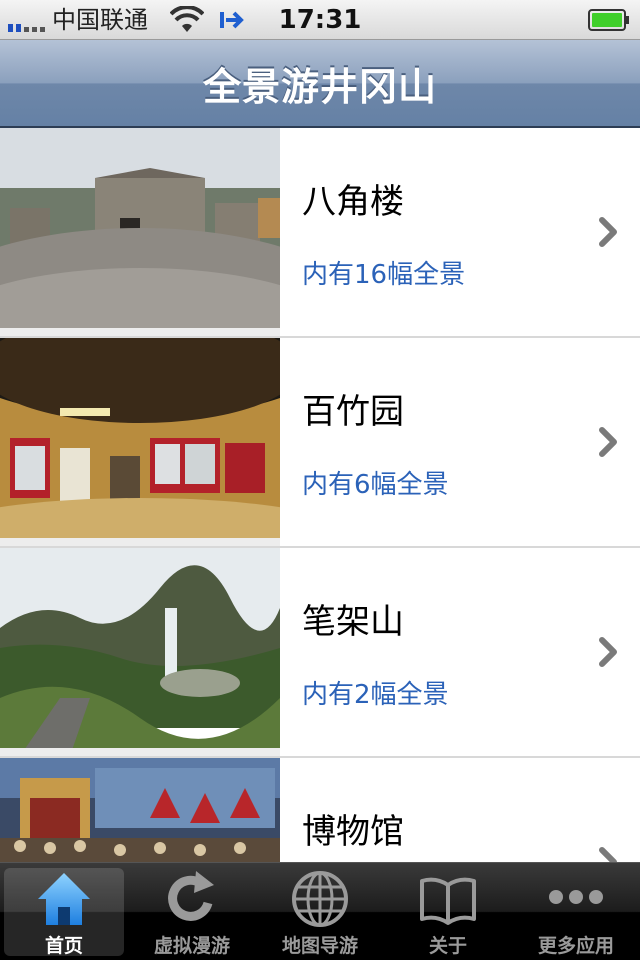  What do you see at coordinates (353, 832) in the screenshot?
I see `spot-title: 博物馆` at bounding box center [353, 832].